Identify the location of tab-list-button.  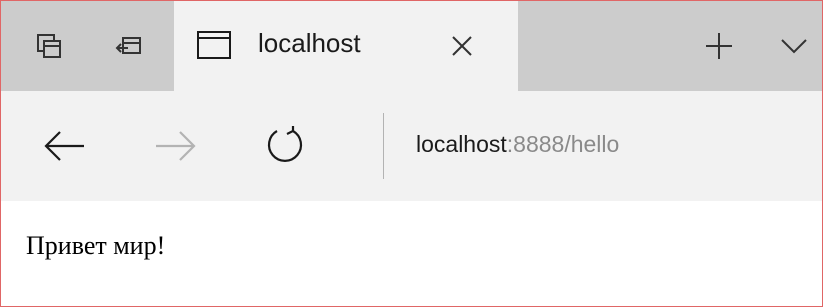
(794, 46).